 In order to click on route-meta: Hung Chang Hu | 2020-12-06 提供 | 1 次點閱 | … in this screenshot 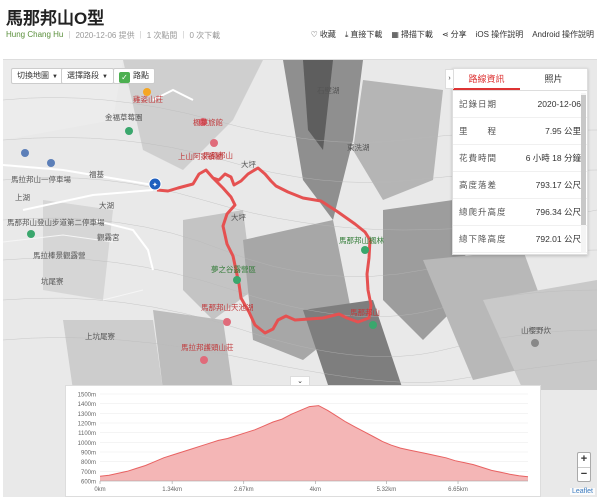, I will do `click(113, 35)`.